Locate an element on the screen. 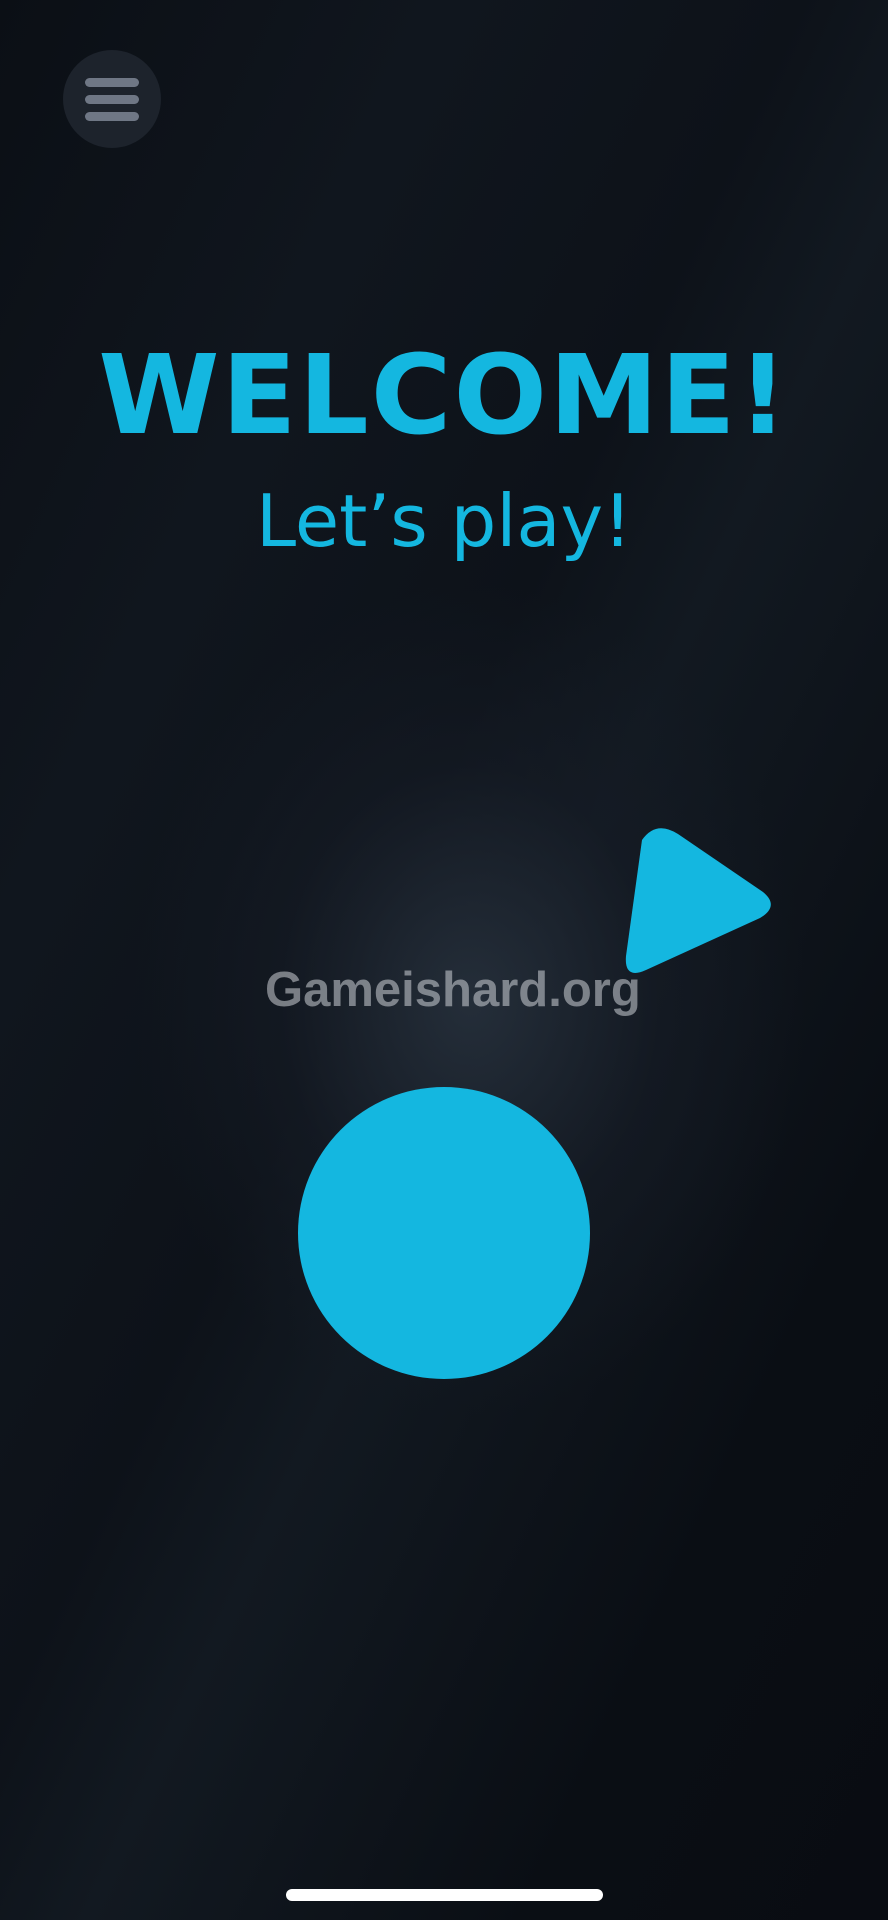 The height and width of the screenshot is (1920, 888). menu-button is located at coordinates (112, 99).